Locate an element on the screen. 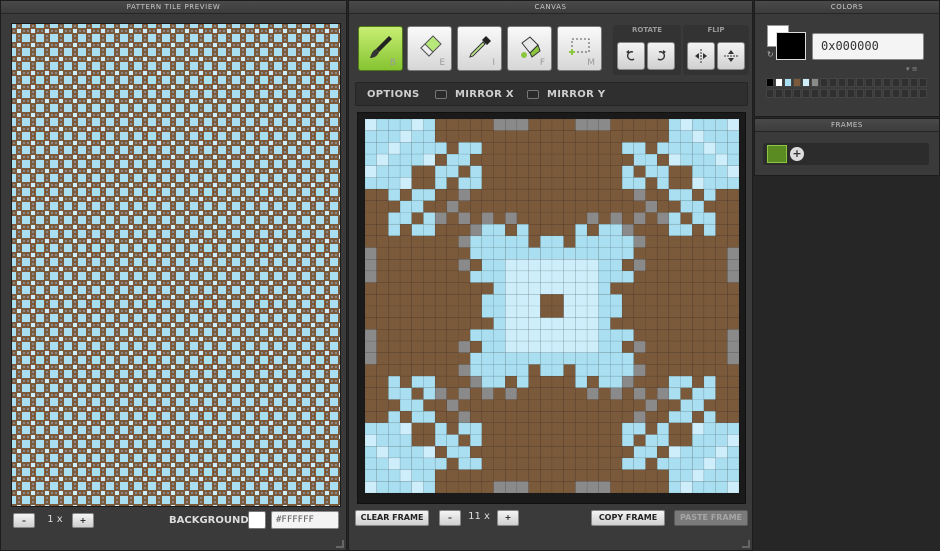  copy-frame-button: COPY FRAME is located at coordinates (628, 518).